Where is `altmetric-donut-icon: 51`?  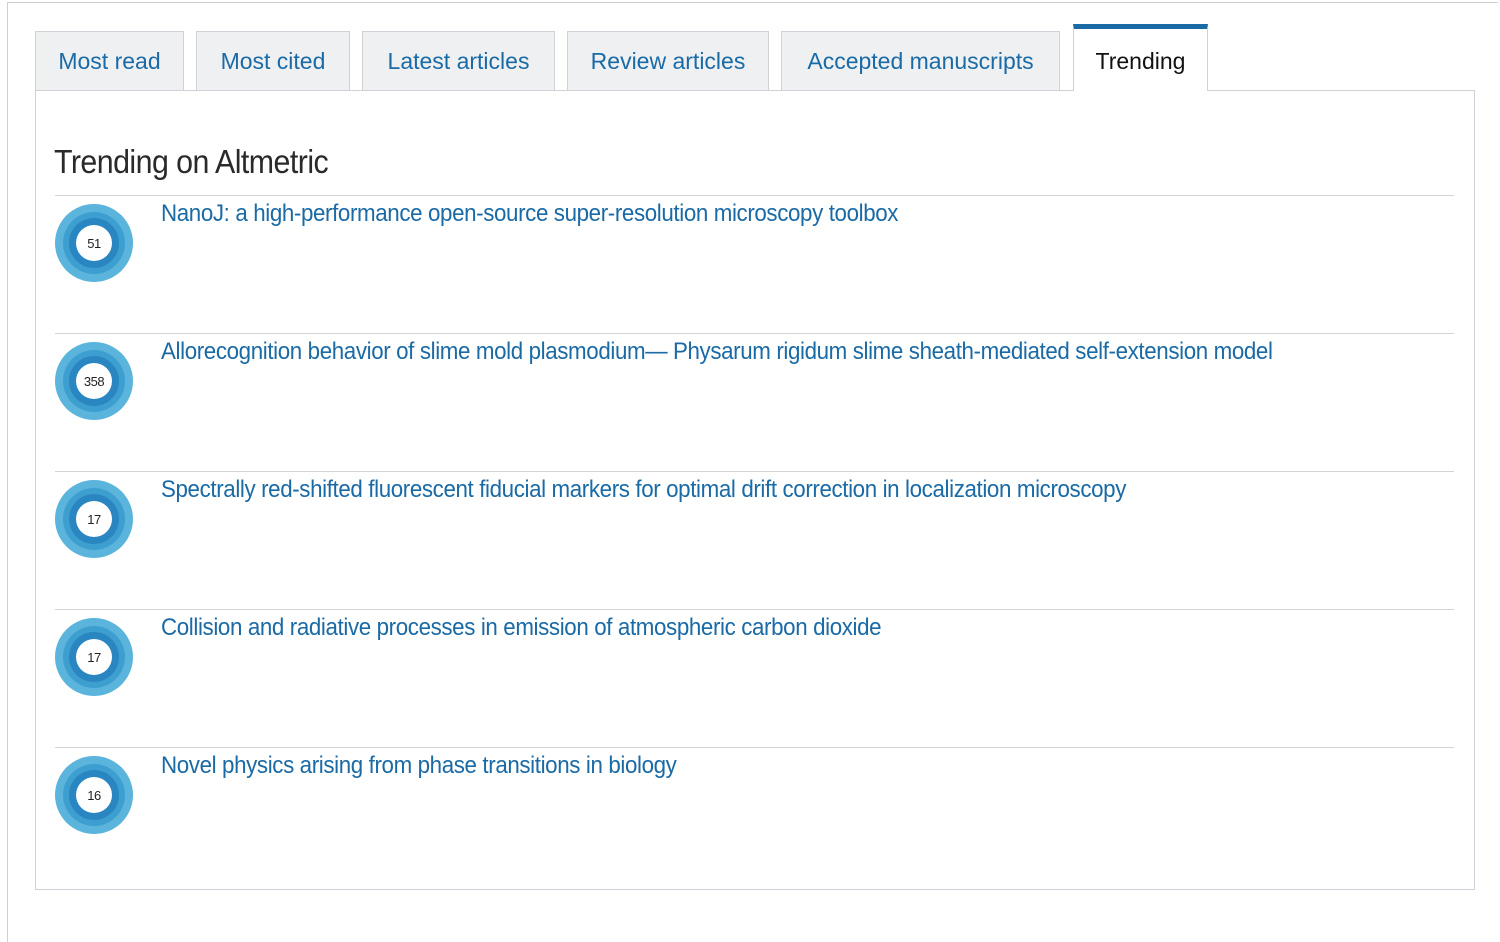 altmetric-donut-icon: 51 is located at coordinates (94, 243).